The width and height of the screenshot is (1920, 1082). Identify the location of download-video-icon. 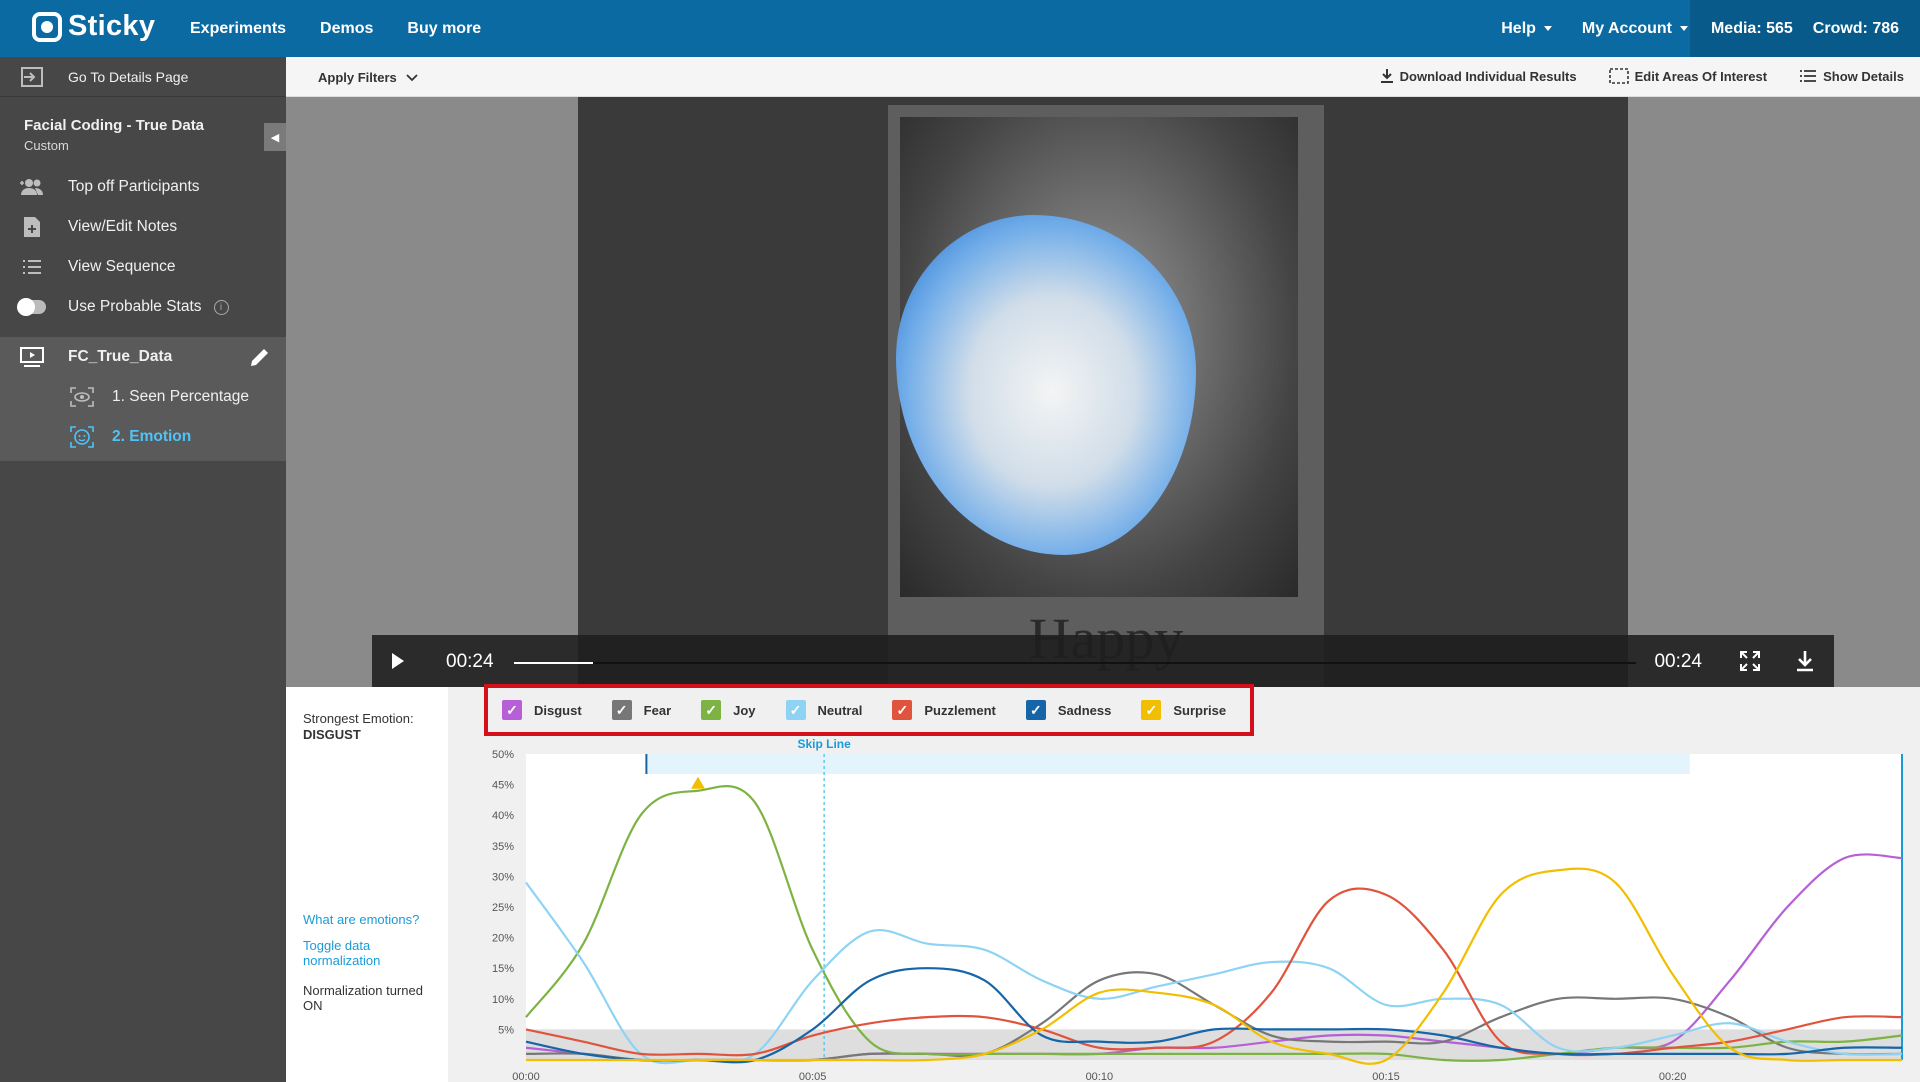
(1805, 661).